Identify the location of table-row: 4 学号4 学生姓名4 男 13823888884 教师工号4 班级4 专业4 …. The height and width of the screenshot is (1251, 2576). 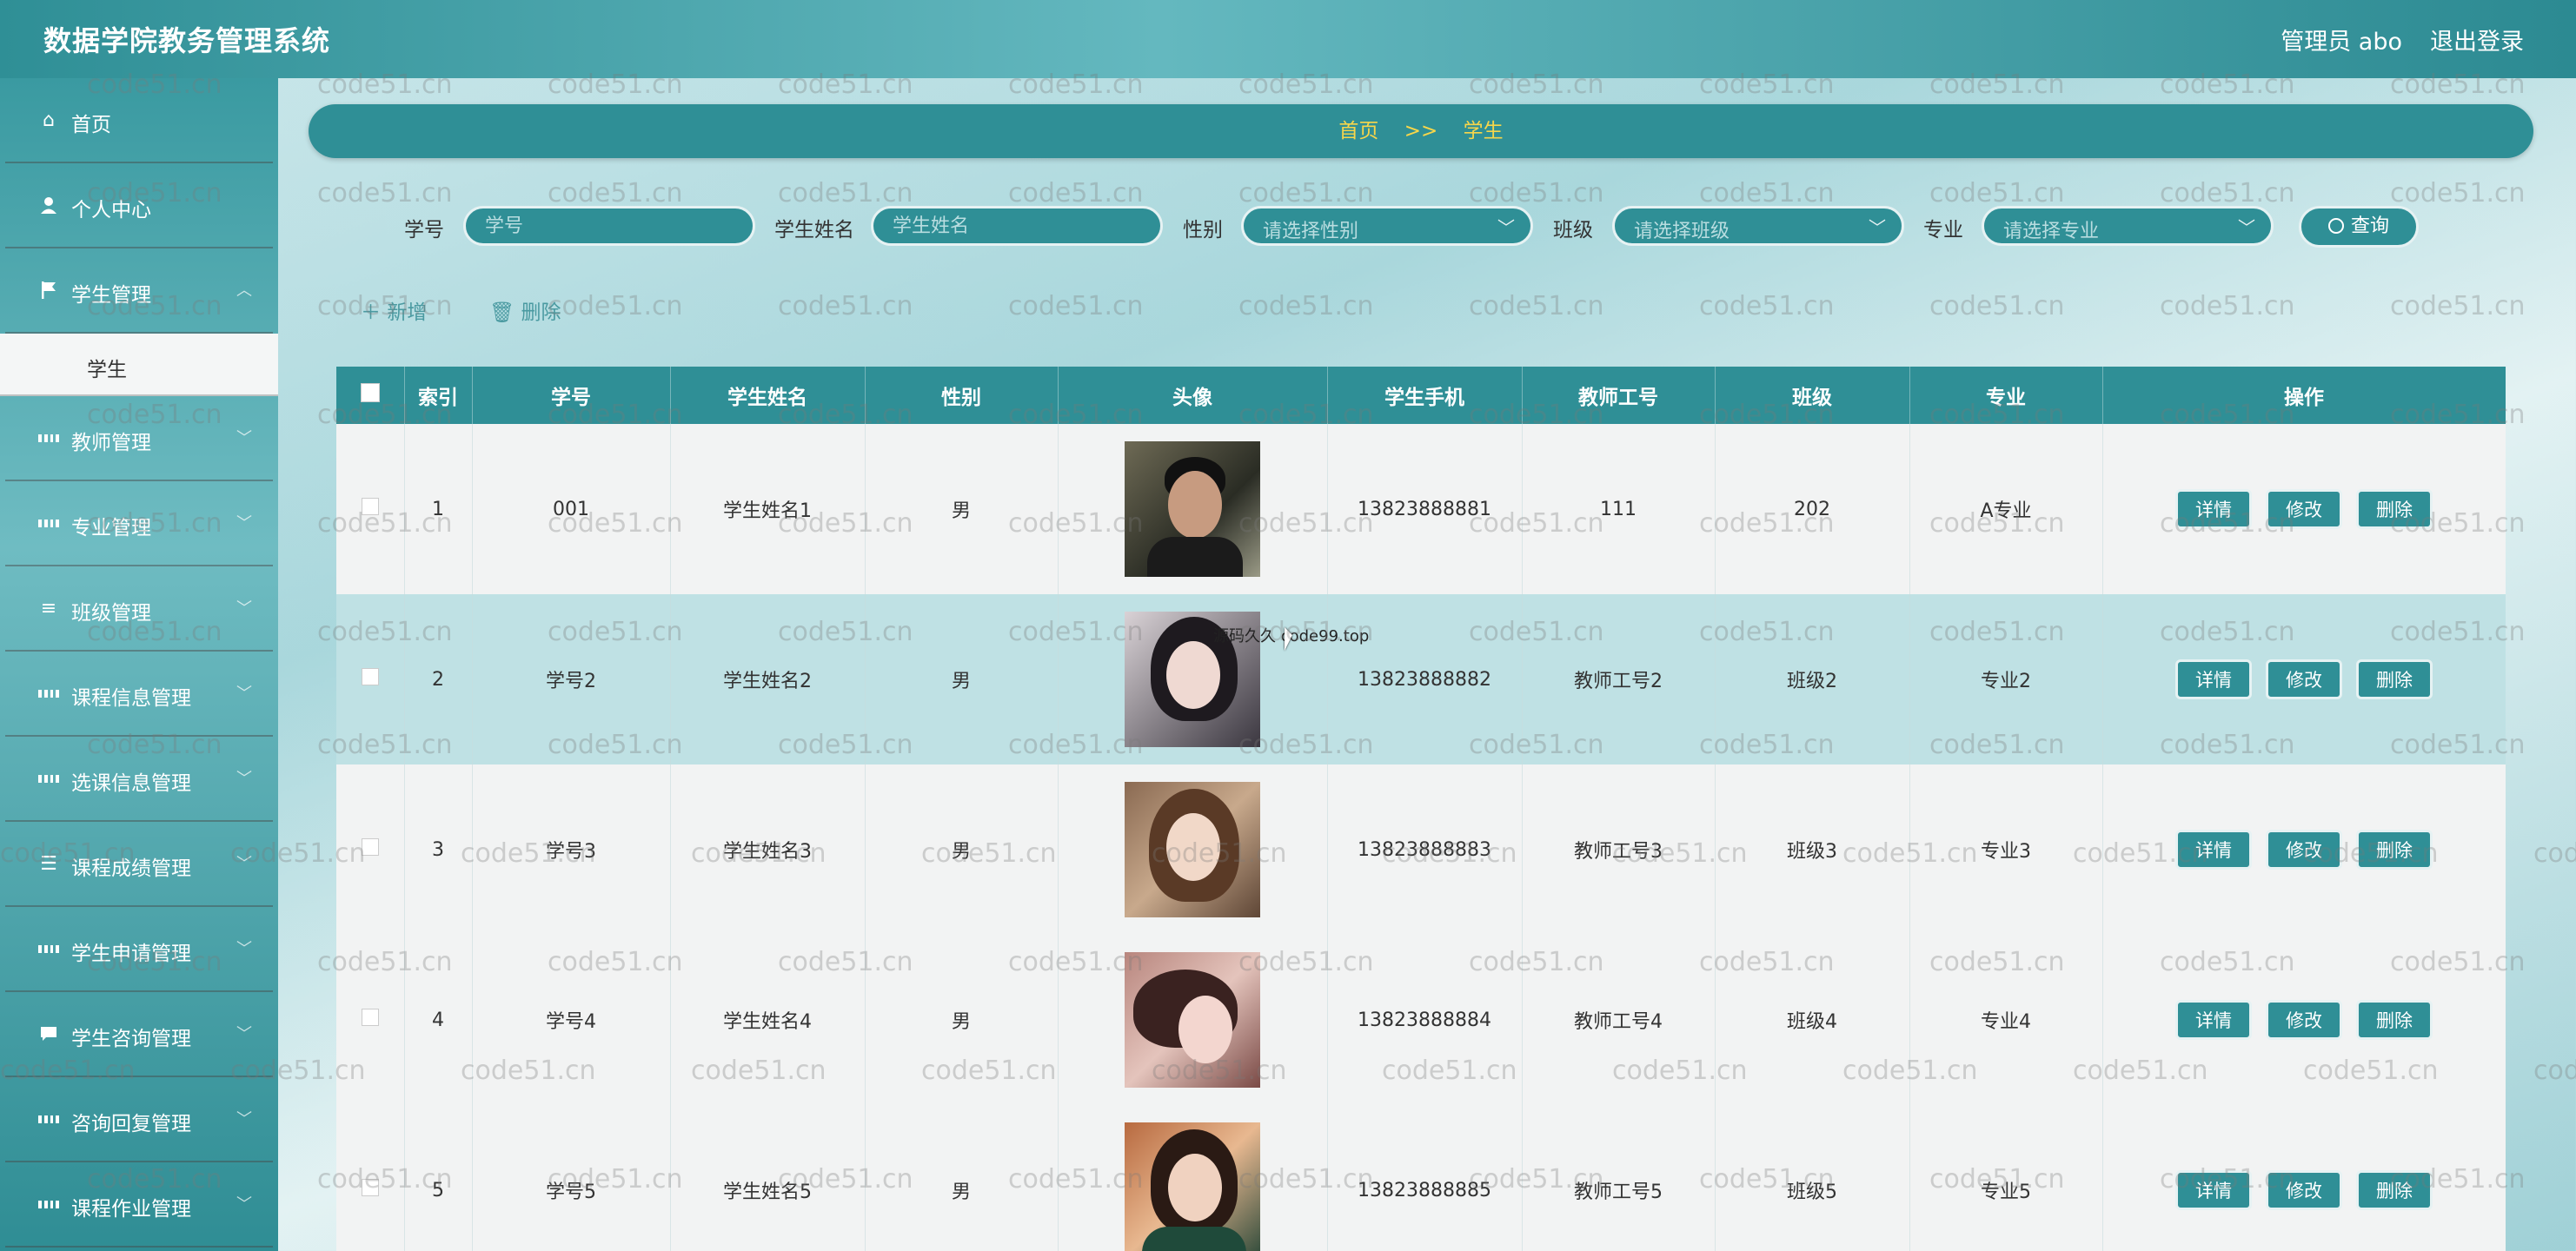
(1421, 1020).